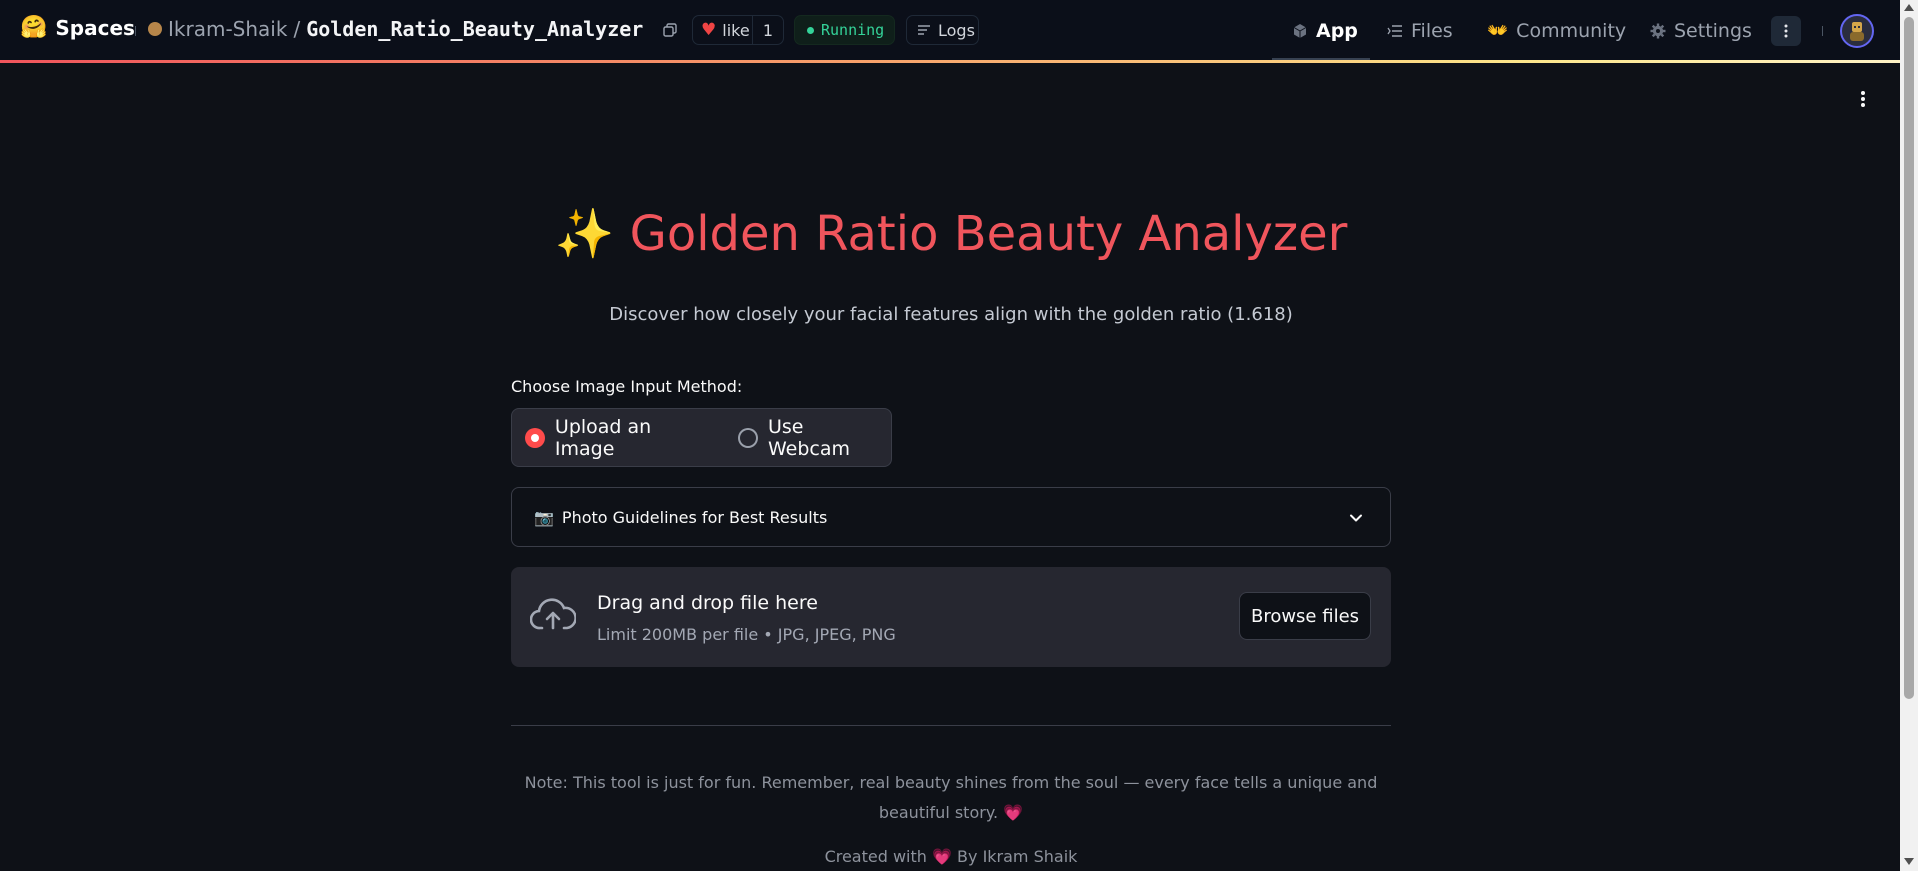  What do you see at coordinates (553, 614) in the screenshot?
I see `cloud-upload-icon` at bounding box center [553, 614].